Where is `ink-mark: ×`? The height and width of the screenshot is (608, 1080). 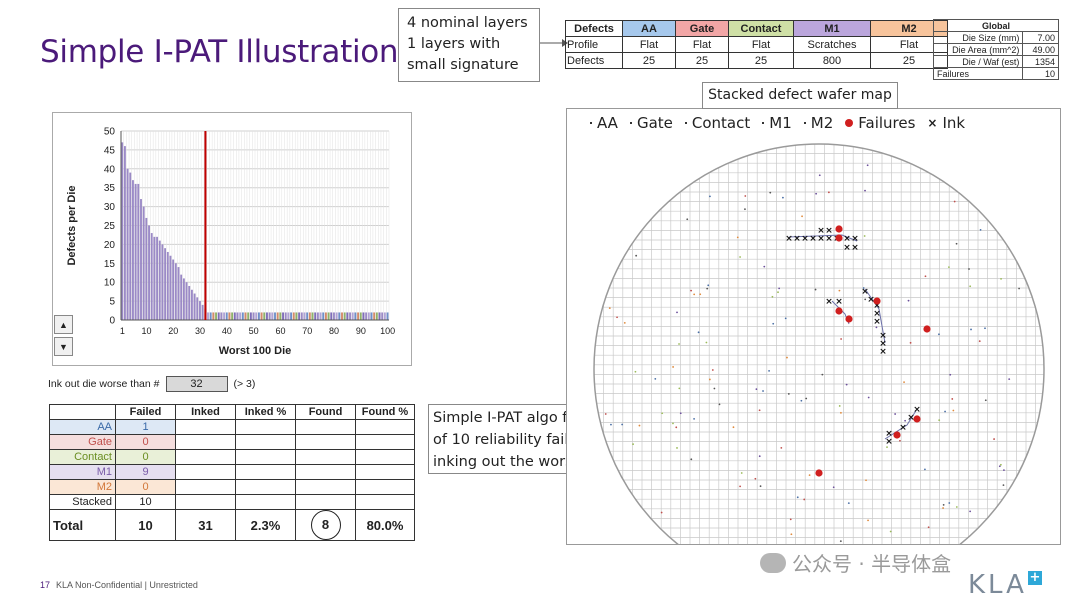 ink-mark: × is located at coordinates (847, 248).